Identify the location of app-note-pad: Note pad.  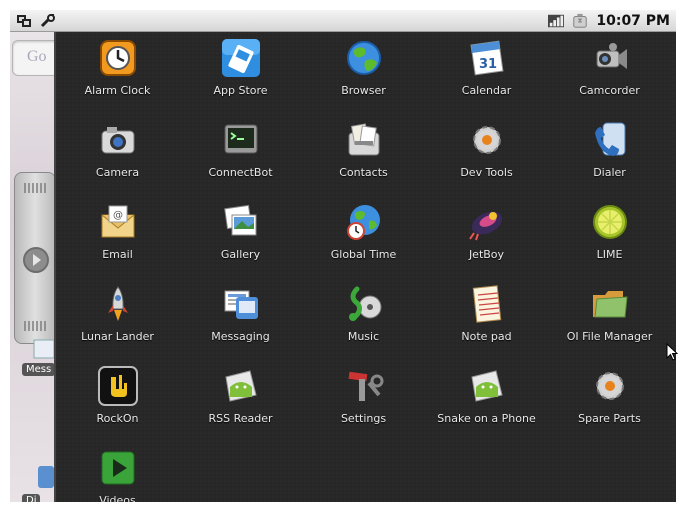
(486, 319).